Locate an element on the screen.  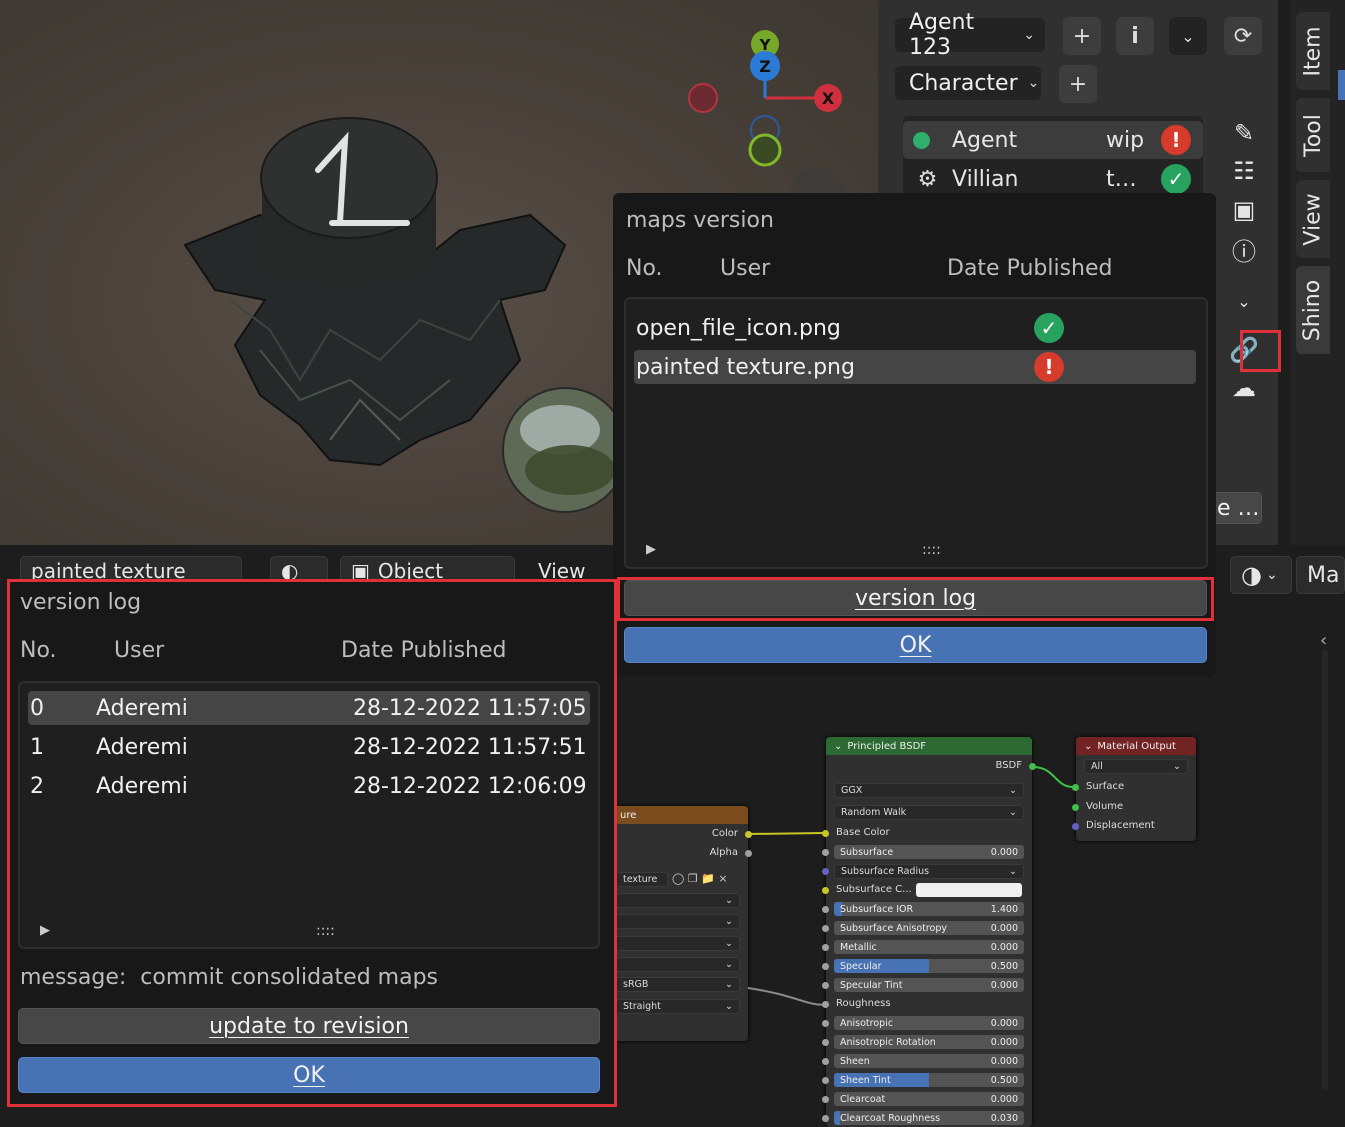
image-icon: ▣ is located at coordinates (1244, 210).